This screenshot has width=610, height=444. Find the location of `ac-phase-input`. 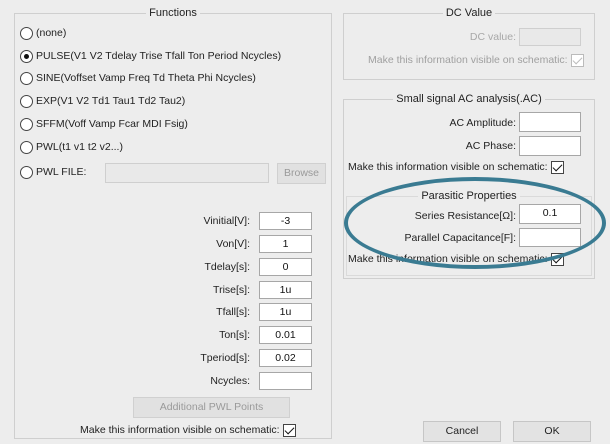

ac-phase-input is located at coordinates (550, 146).